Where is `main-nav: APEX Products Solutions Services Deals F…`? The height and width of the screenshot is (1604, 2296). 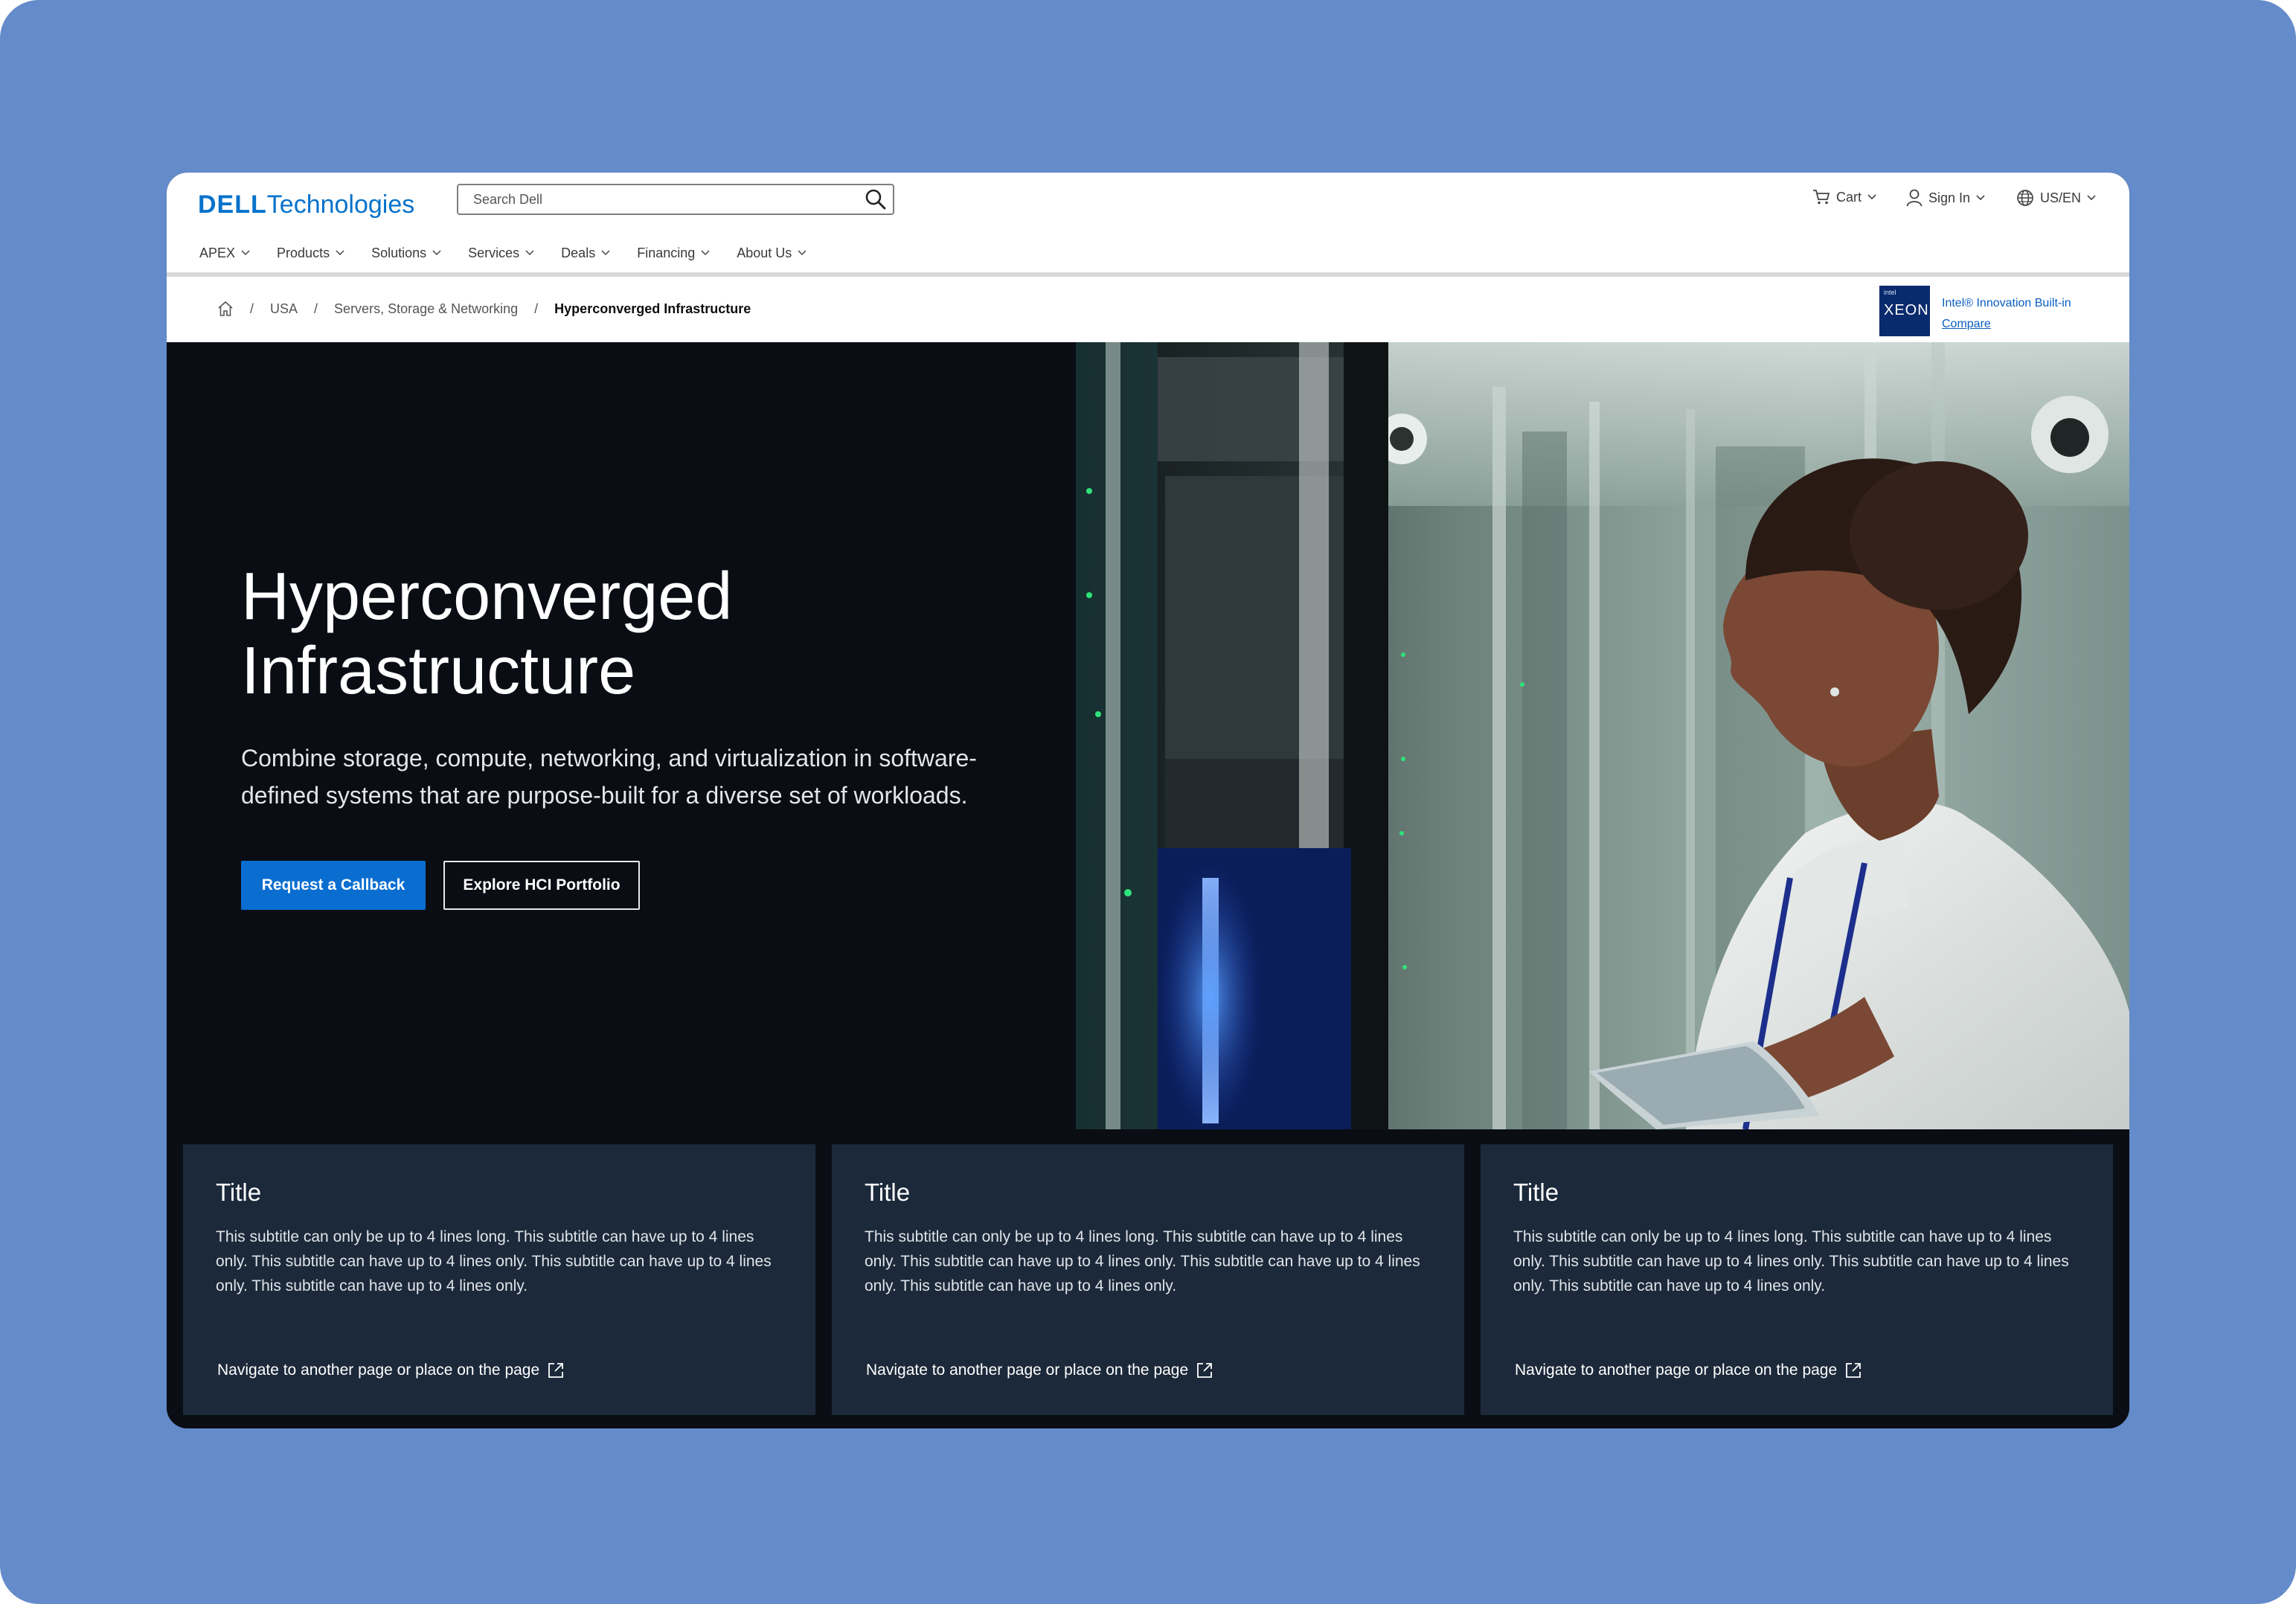
main-nav: APEX Products Solutions Services Deals F… is located at coordinates (516, 253).